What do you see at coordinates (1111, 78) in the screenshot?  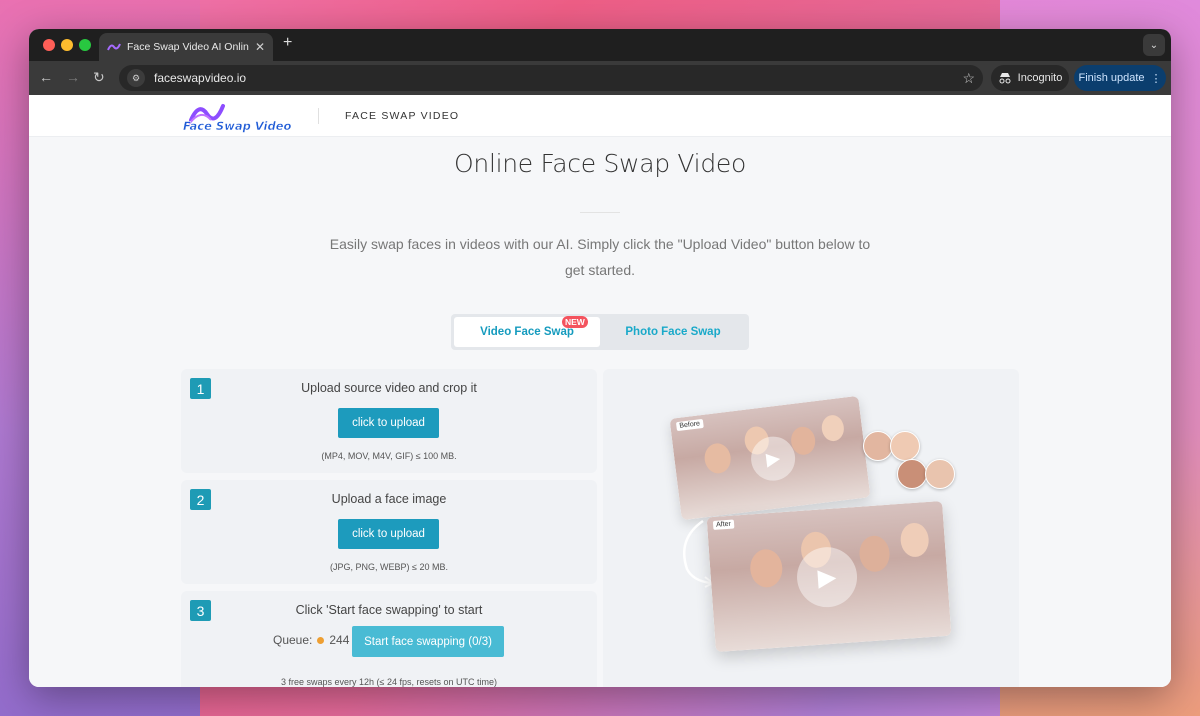 I see `finish-update-label: Finish update` at bounding box center [1111, 78].